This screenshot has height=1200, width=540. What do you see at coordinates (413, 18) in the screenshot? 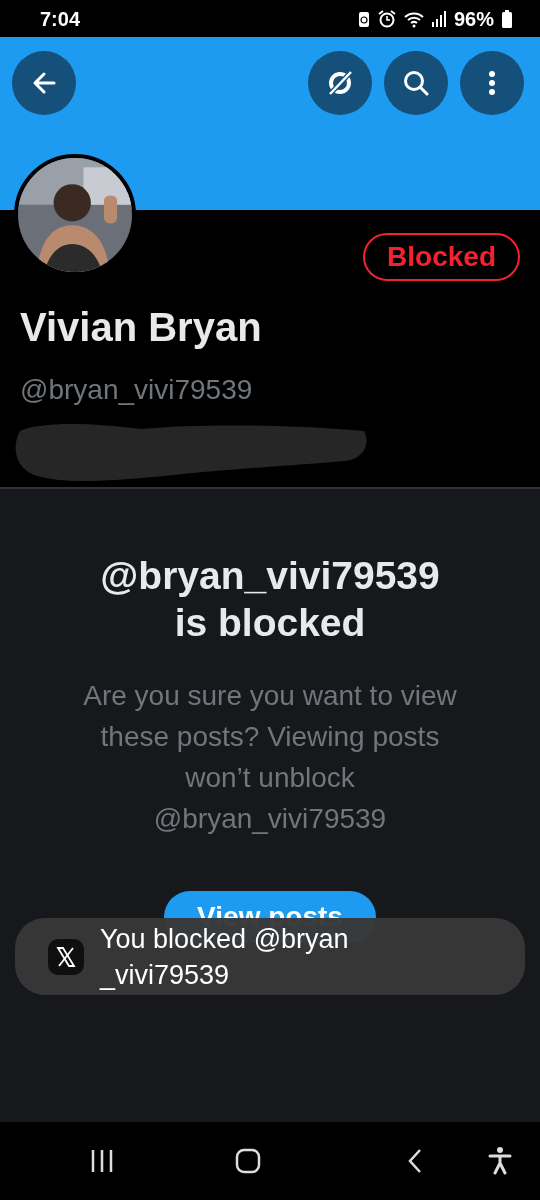
I see `wifi-icon` at bounding box center [413, 18].